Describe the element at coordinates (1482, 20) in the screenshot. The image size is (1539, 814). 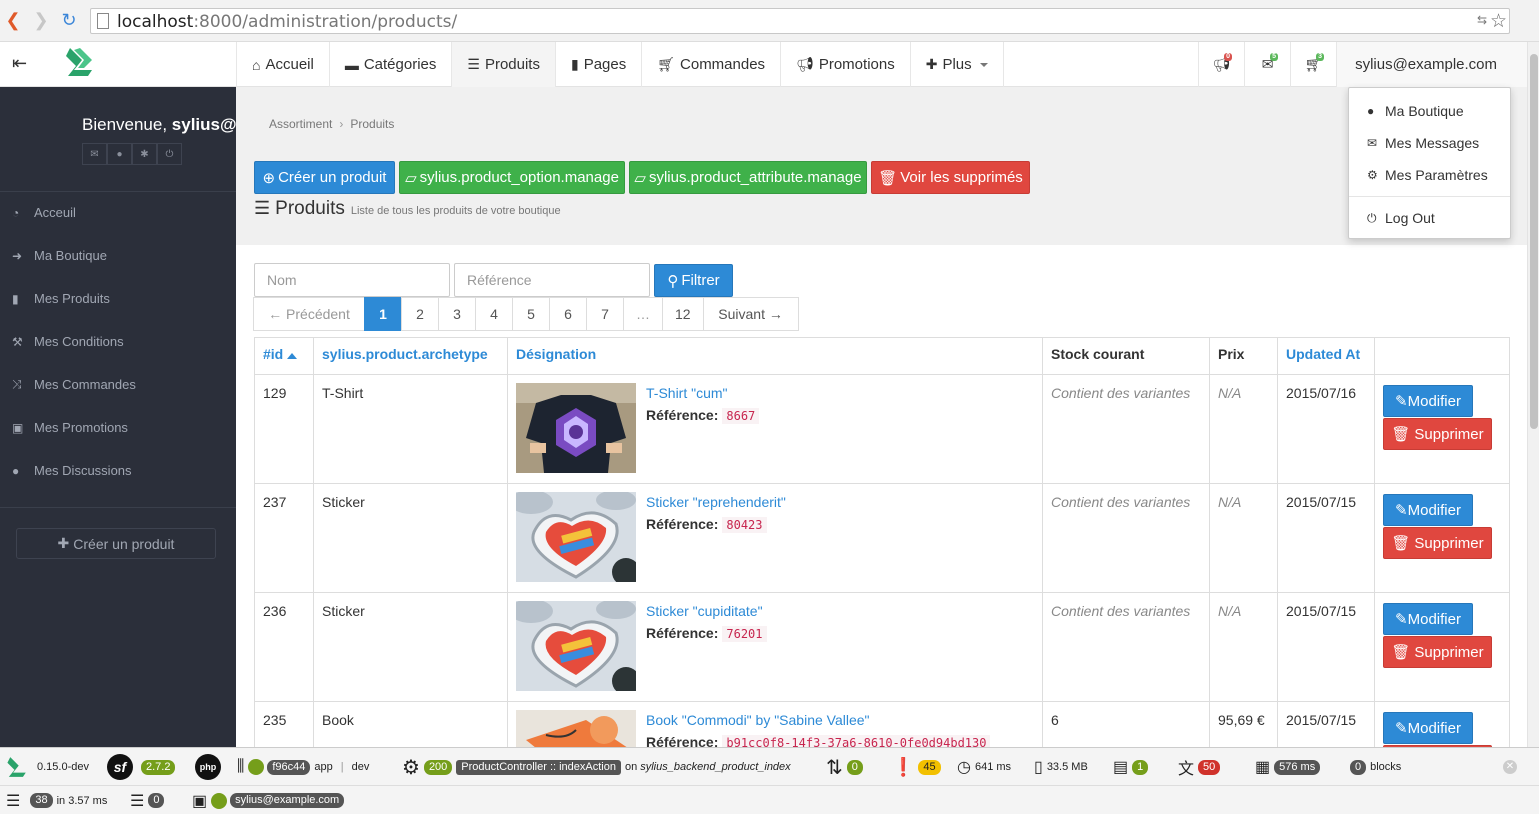
I see `translate-icon: ⇆` at that location.